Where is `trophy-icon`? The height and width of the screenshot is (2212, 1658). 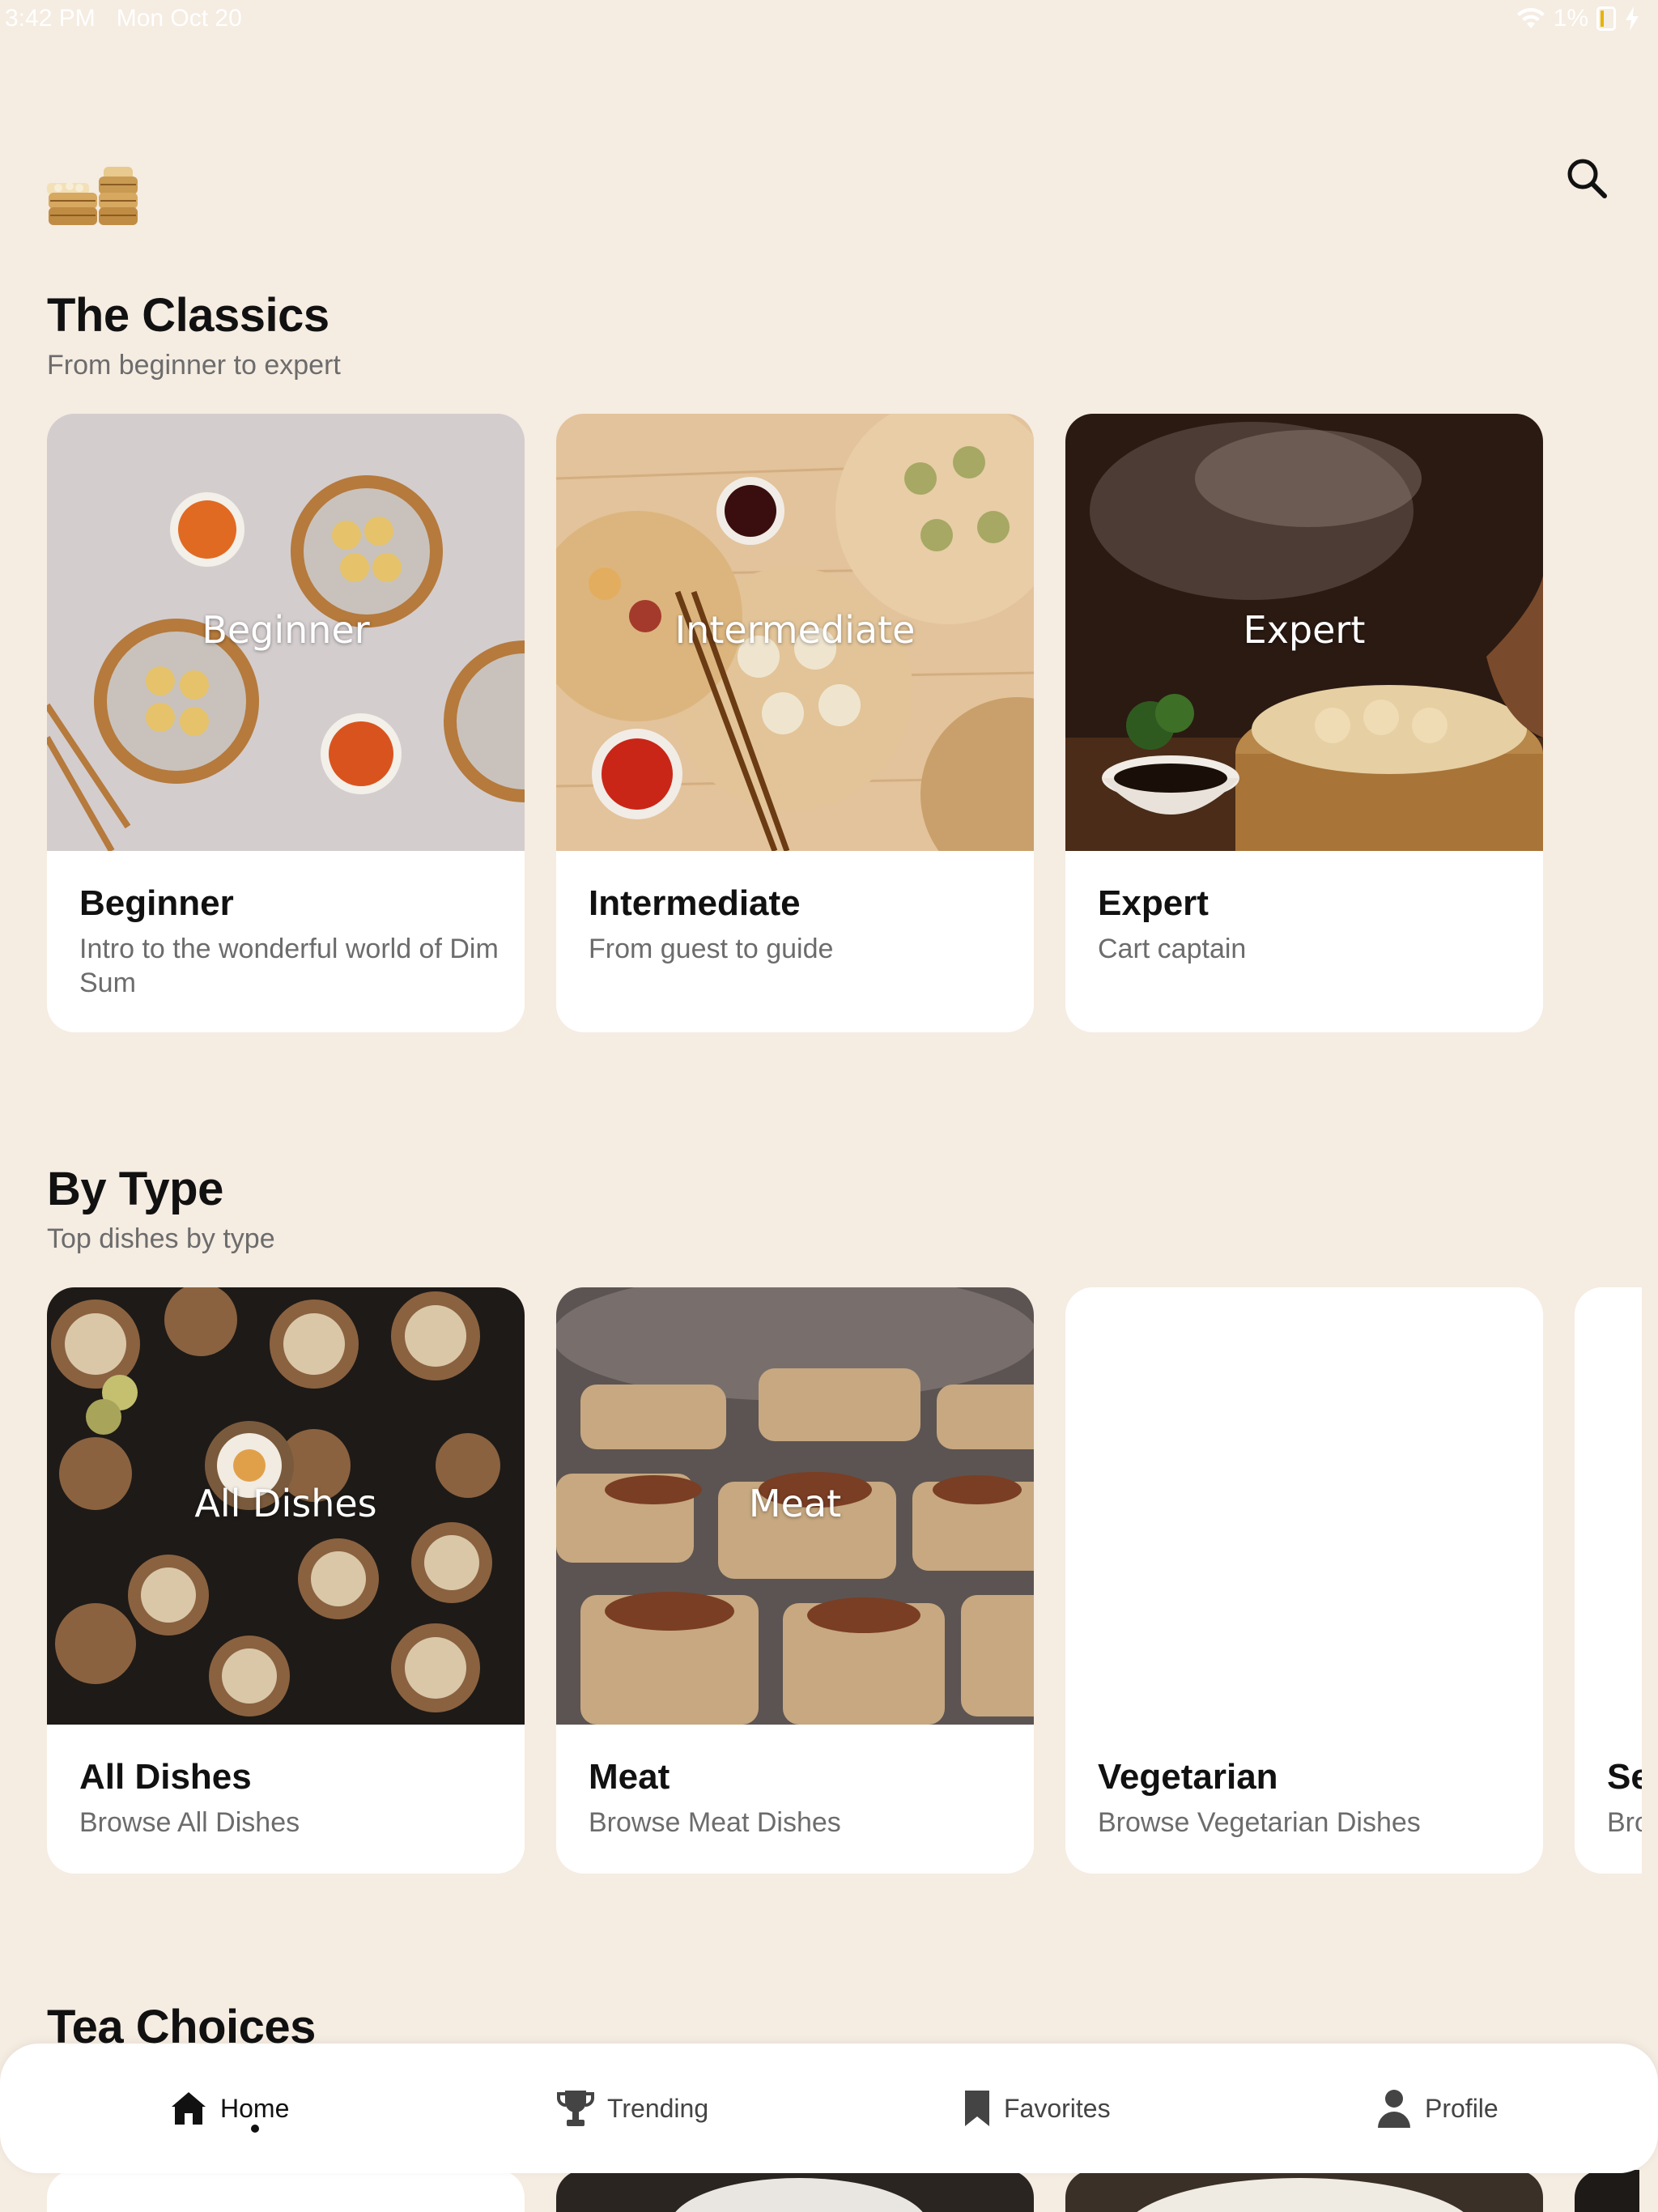
trophy-icon is located at coordinates (575, 2109).